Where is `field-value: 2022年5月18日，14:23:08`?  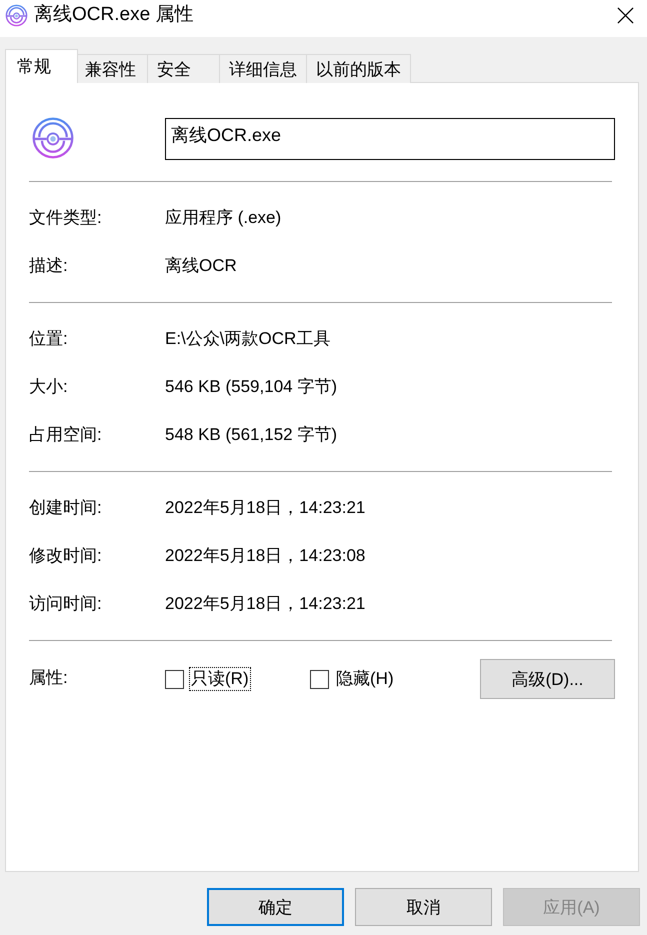 field-value: 2022年5月18日，14:23:08 is located at coordinates (265, 556).